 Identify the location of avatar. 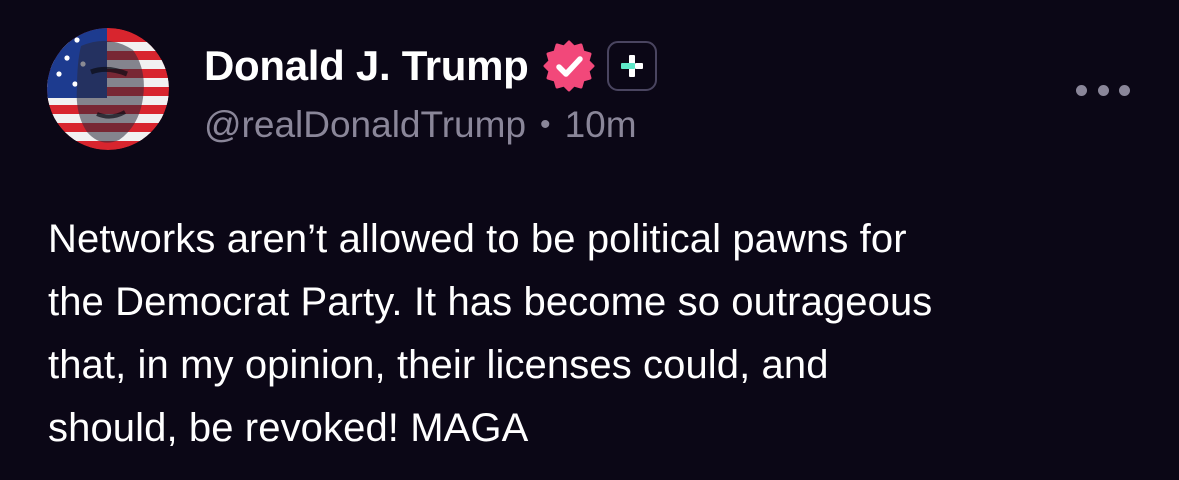
(108, 89).